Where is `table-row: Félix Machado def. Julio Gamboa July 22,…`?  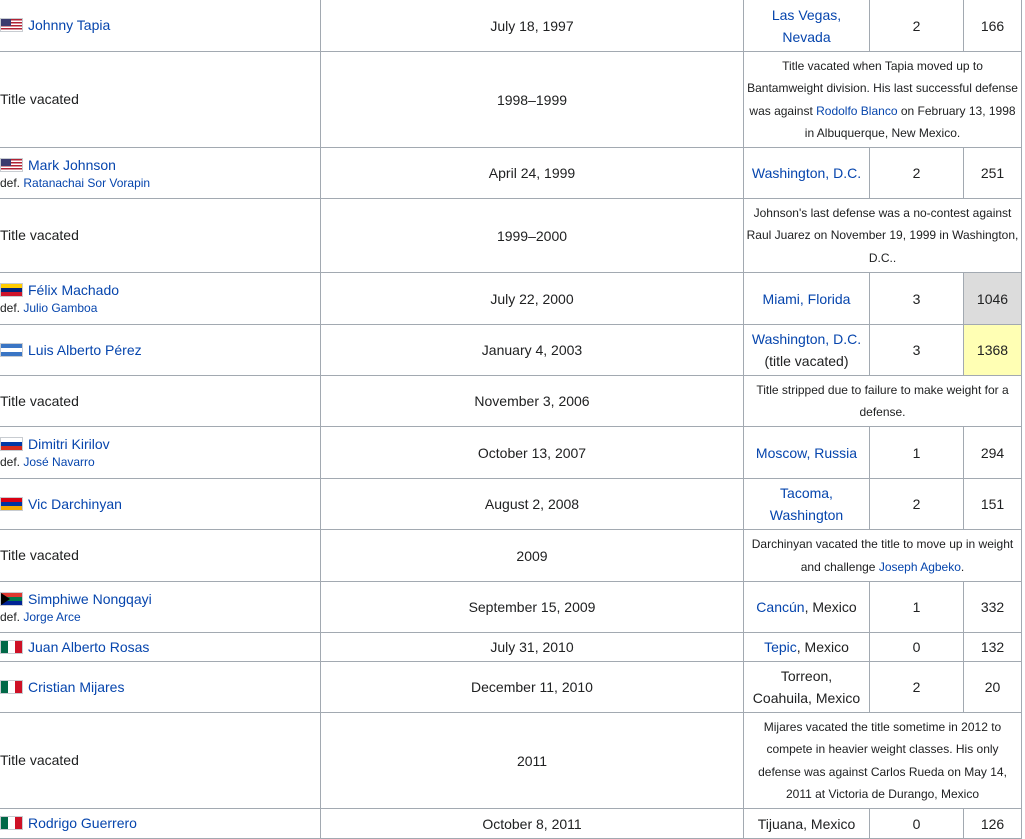 table-row: Félix Machado def. Julio Gamboa July 22,… is located at coordinates (511, 298).